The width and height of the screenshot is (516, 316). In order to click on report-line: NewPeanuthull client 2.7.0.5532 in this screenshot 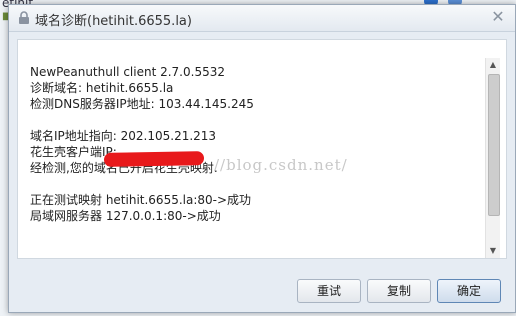, I will do `click(127, 72)`.